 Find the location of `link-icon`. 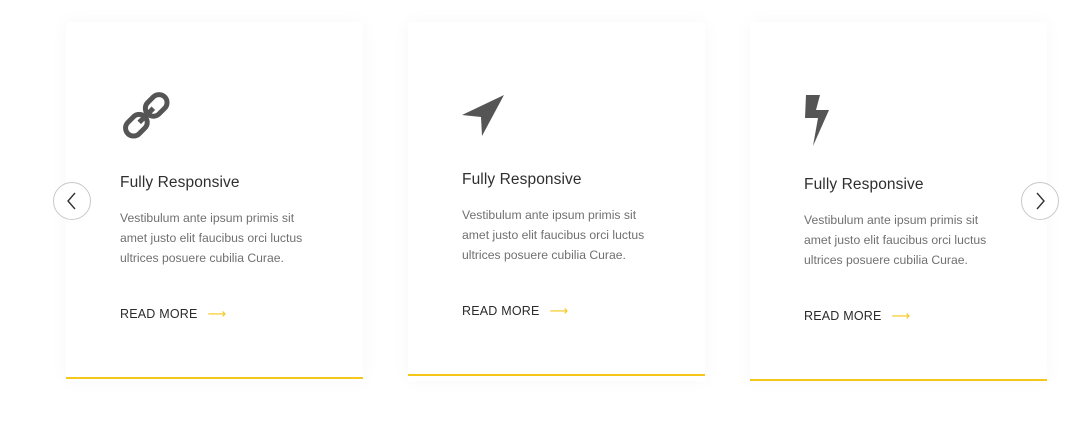

link-icon is located at coordinates (147, 116).